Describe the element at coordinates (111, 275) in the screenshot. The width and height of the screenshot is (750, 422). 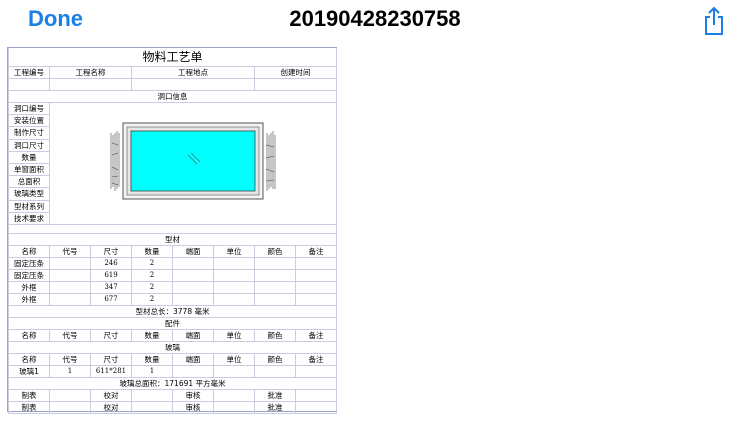
I see `cell-size: 619` at that location.